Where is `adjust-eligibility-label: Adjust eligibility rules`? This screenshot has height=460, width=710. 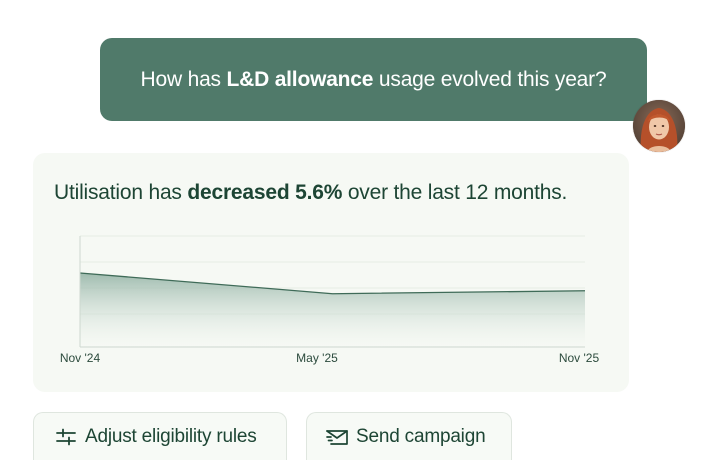 adjust-eligibility-label: Adjust eligibility rules is located at coordinates (171, 436).